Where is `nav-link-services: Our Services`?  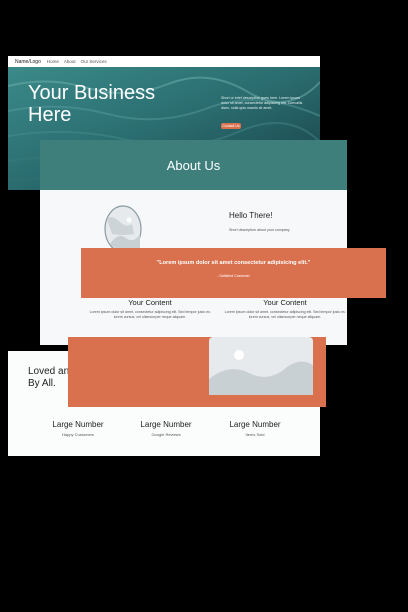 nav-link-services: Our Services is located at coordinates (94, 61).